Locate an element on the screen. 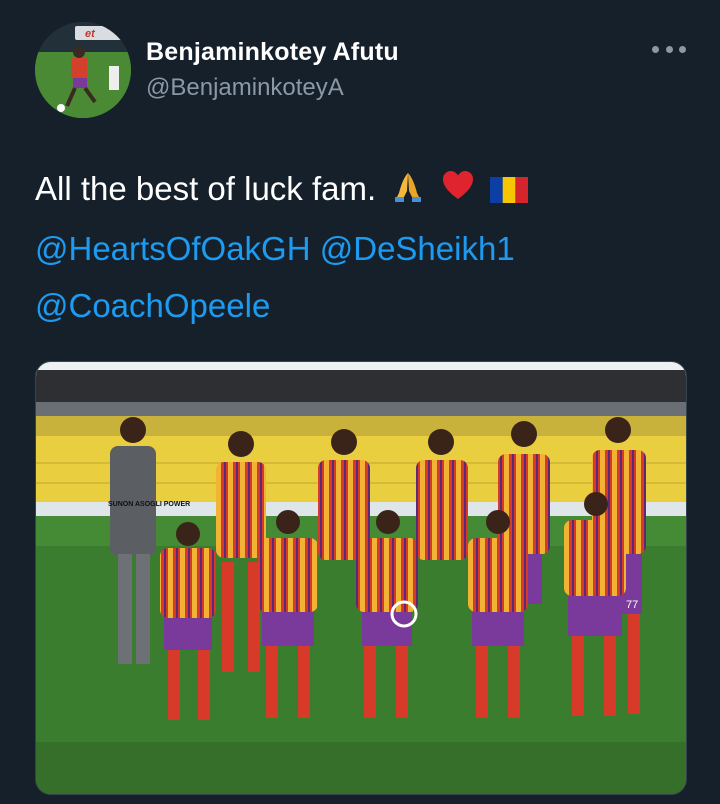 The image size is (720, 804). avatar-image: et is located at coordinates (83, 70).